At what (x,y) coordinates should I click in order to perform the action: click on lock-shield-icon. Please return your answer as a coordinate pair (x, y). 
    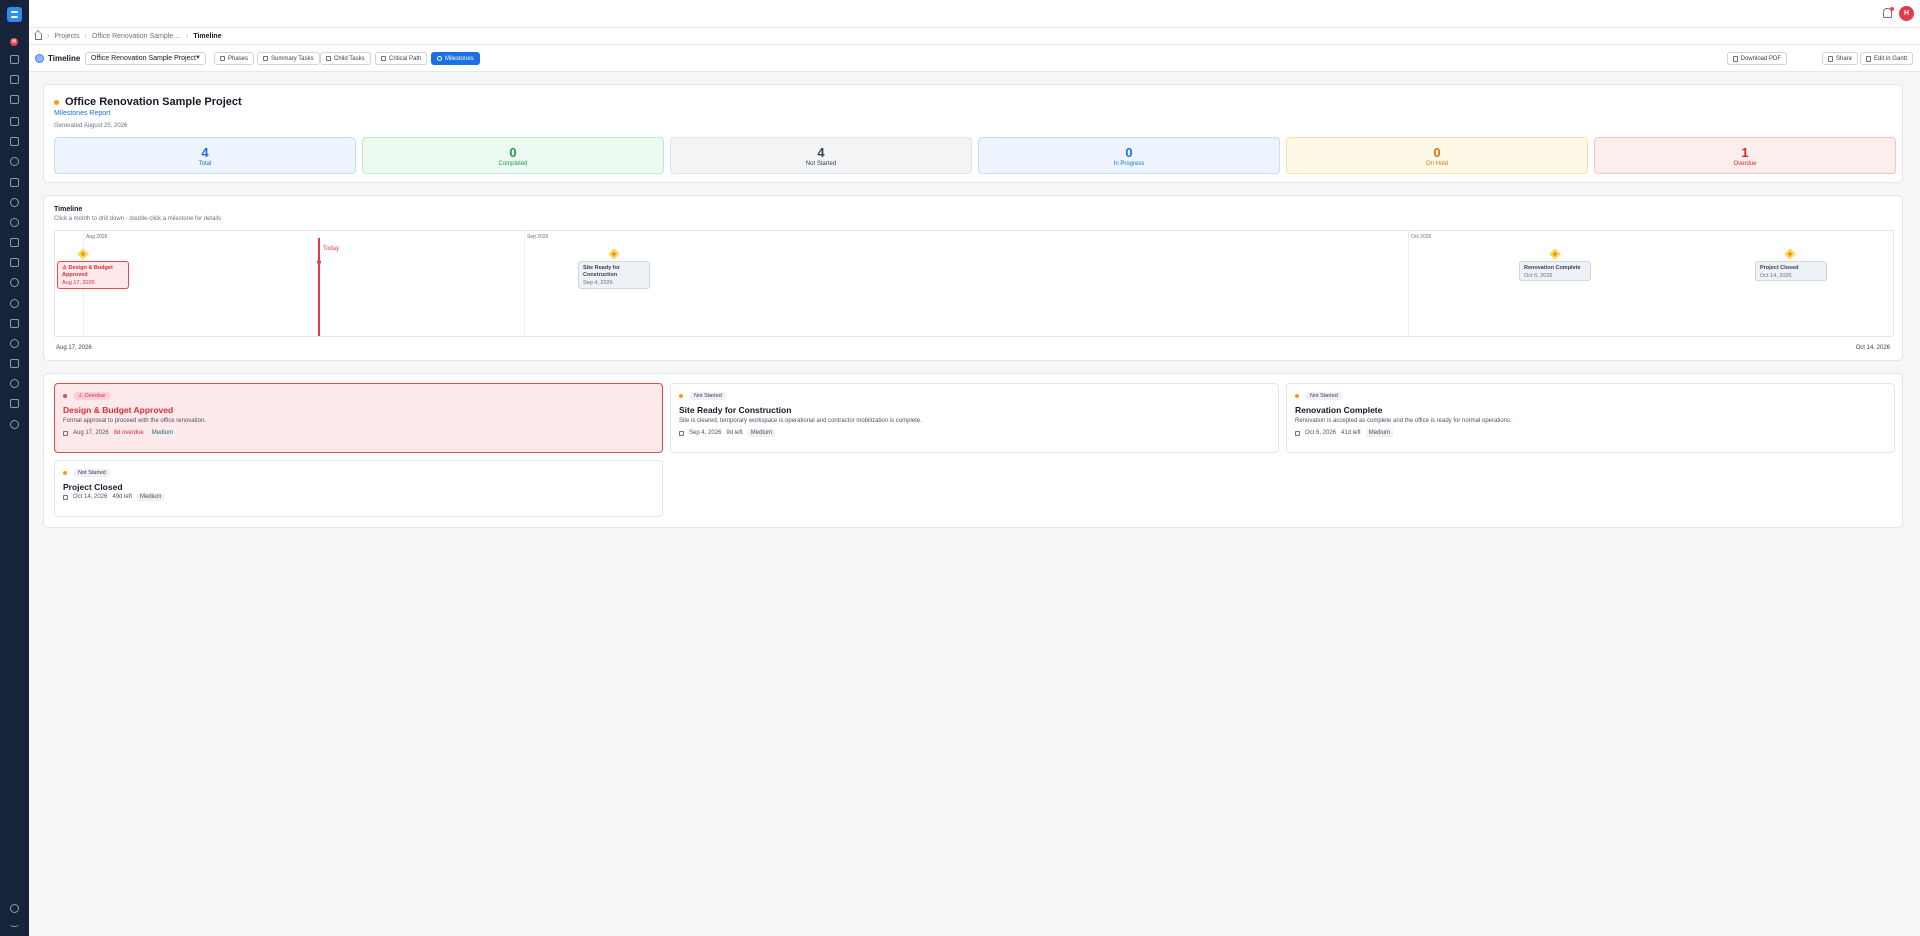
    Looking at the image, I should click on (14, 424).